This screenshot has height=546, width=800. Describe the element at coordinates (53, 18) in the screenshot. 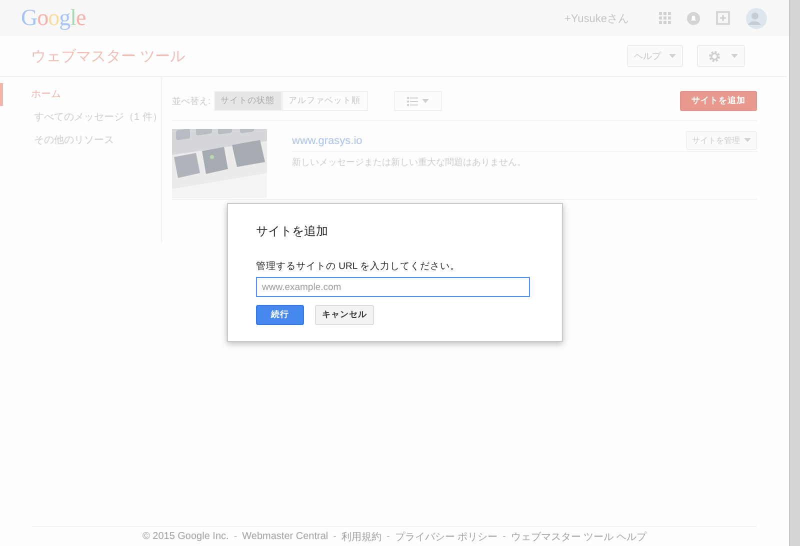

I see `google-logo: Google` at that location.